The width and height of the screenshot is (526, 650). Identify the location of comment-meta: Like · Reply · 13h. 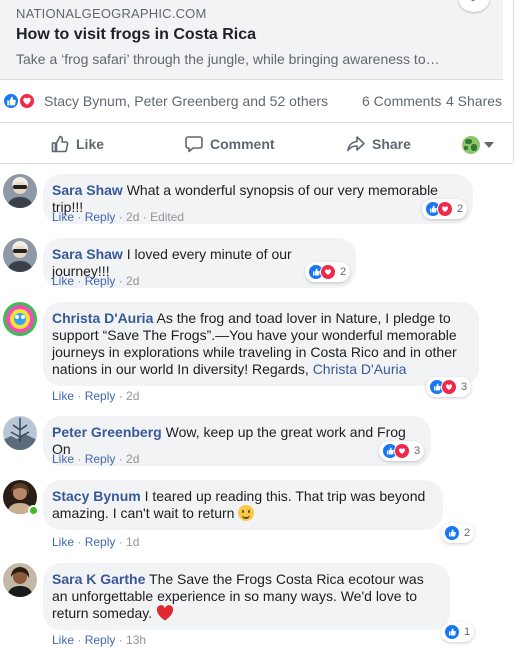
(99, 640).